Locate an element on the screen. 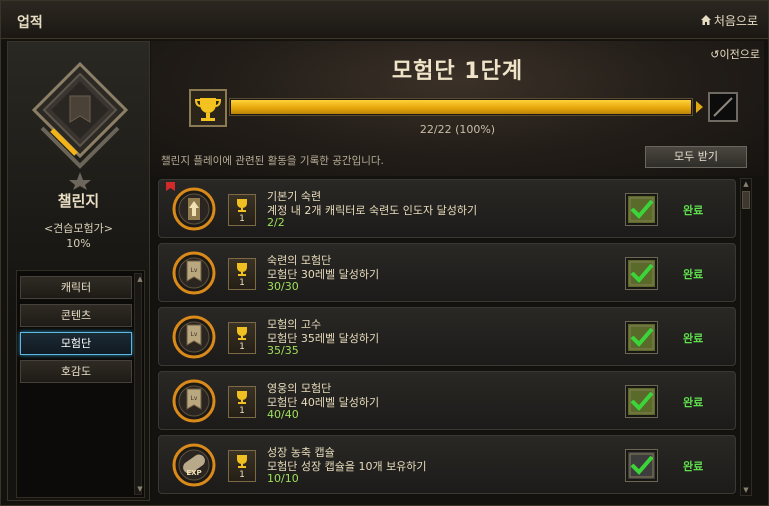 The width and height of the screenshot is (769, 506). challenge-emblem-icon is located at coordinates (80, 125).